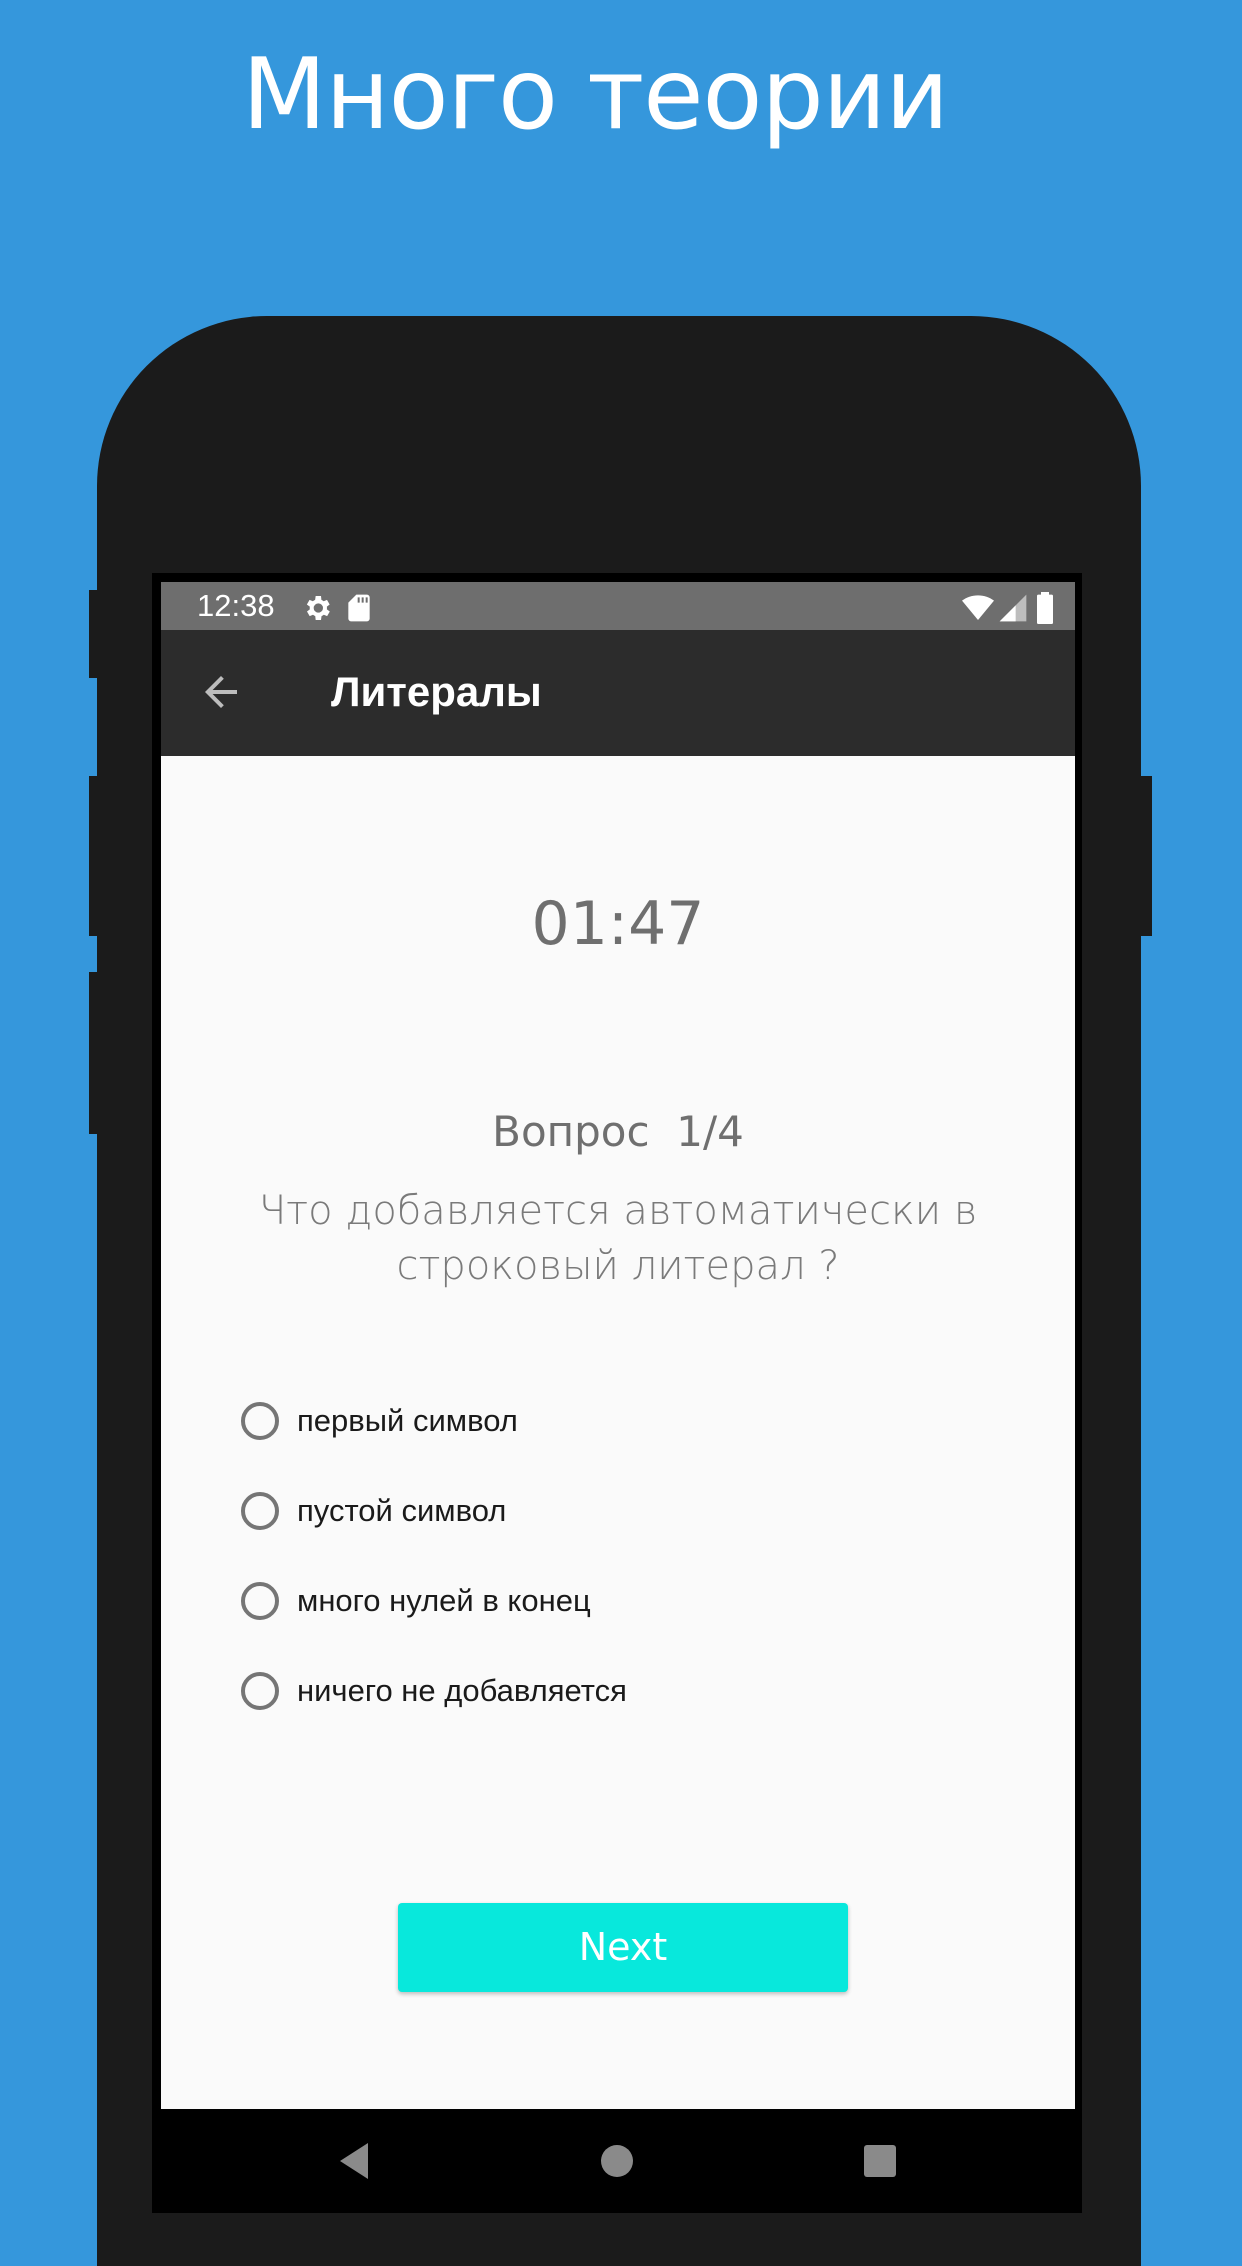 The height and width of the screenshot is (2266, 1242). What do you see at coordinates (1013, 608) in the screenshot?
I see `cell-signal-icon` at bounding box center [1013, 608].